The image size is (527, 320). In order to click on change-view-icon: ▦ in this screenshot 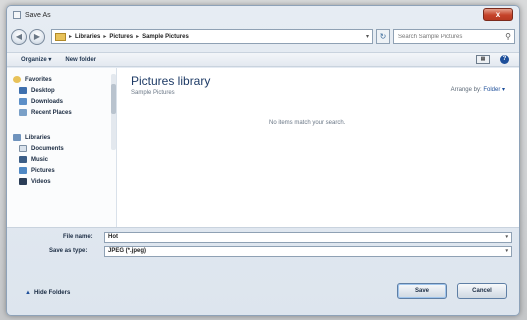, I will do `click(483, 59)`.